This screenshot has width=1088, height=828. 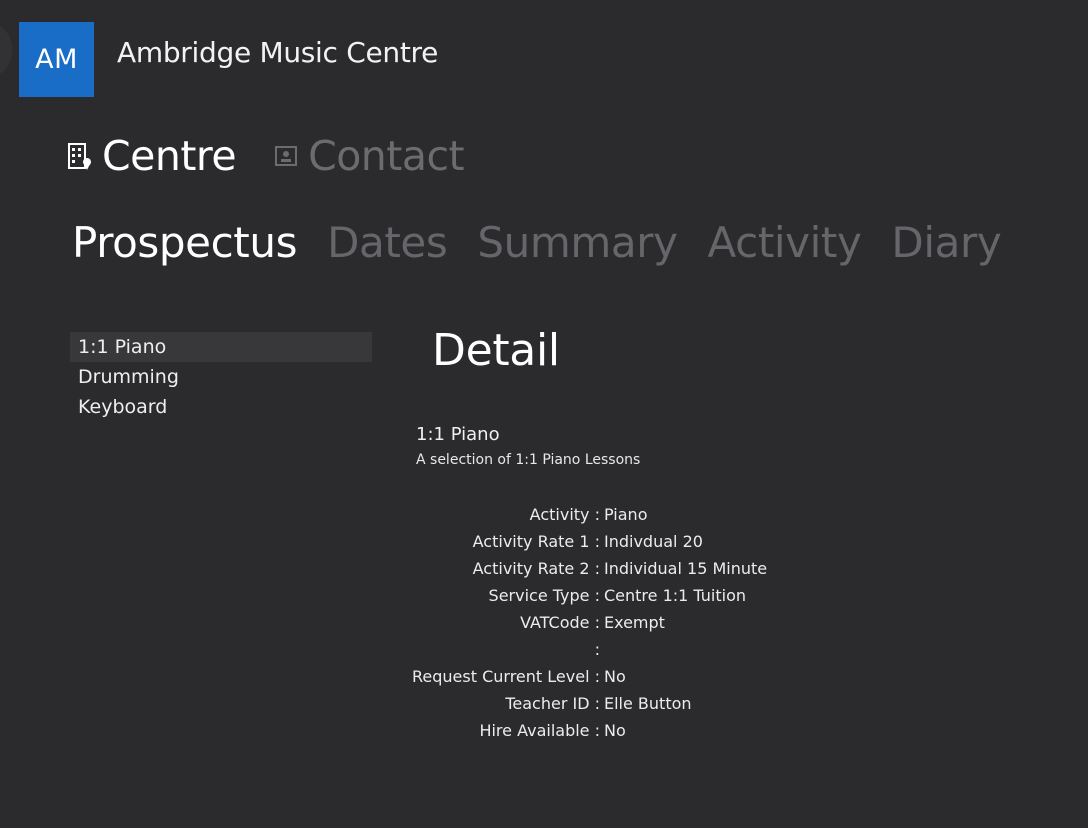 What do you see at coordinates (946, 242) in the screenshot?
I see `tab-diary: Diary` at bounding box center [946, 242].